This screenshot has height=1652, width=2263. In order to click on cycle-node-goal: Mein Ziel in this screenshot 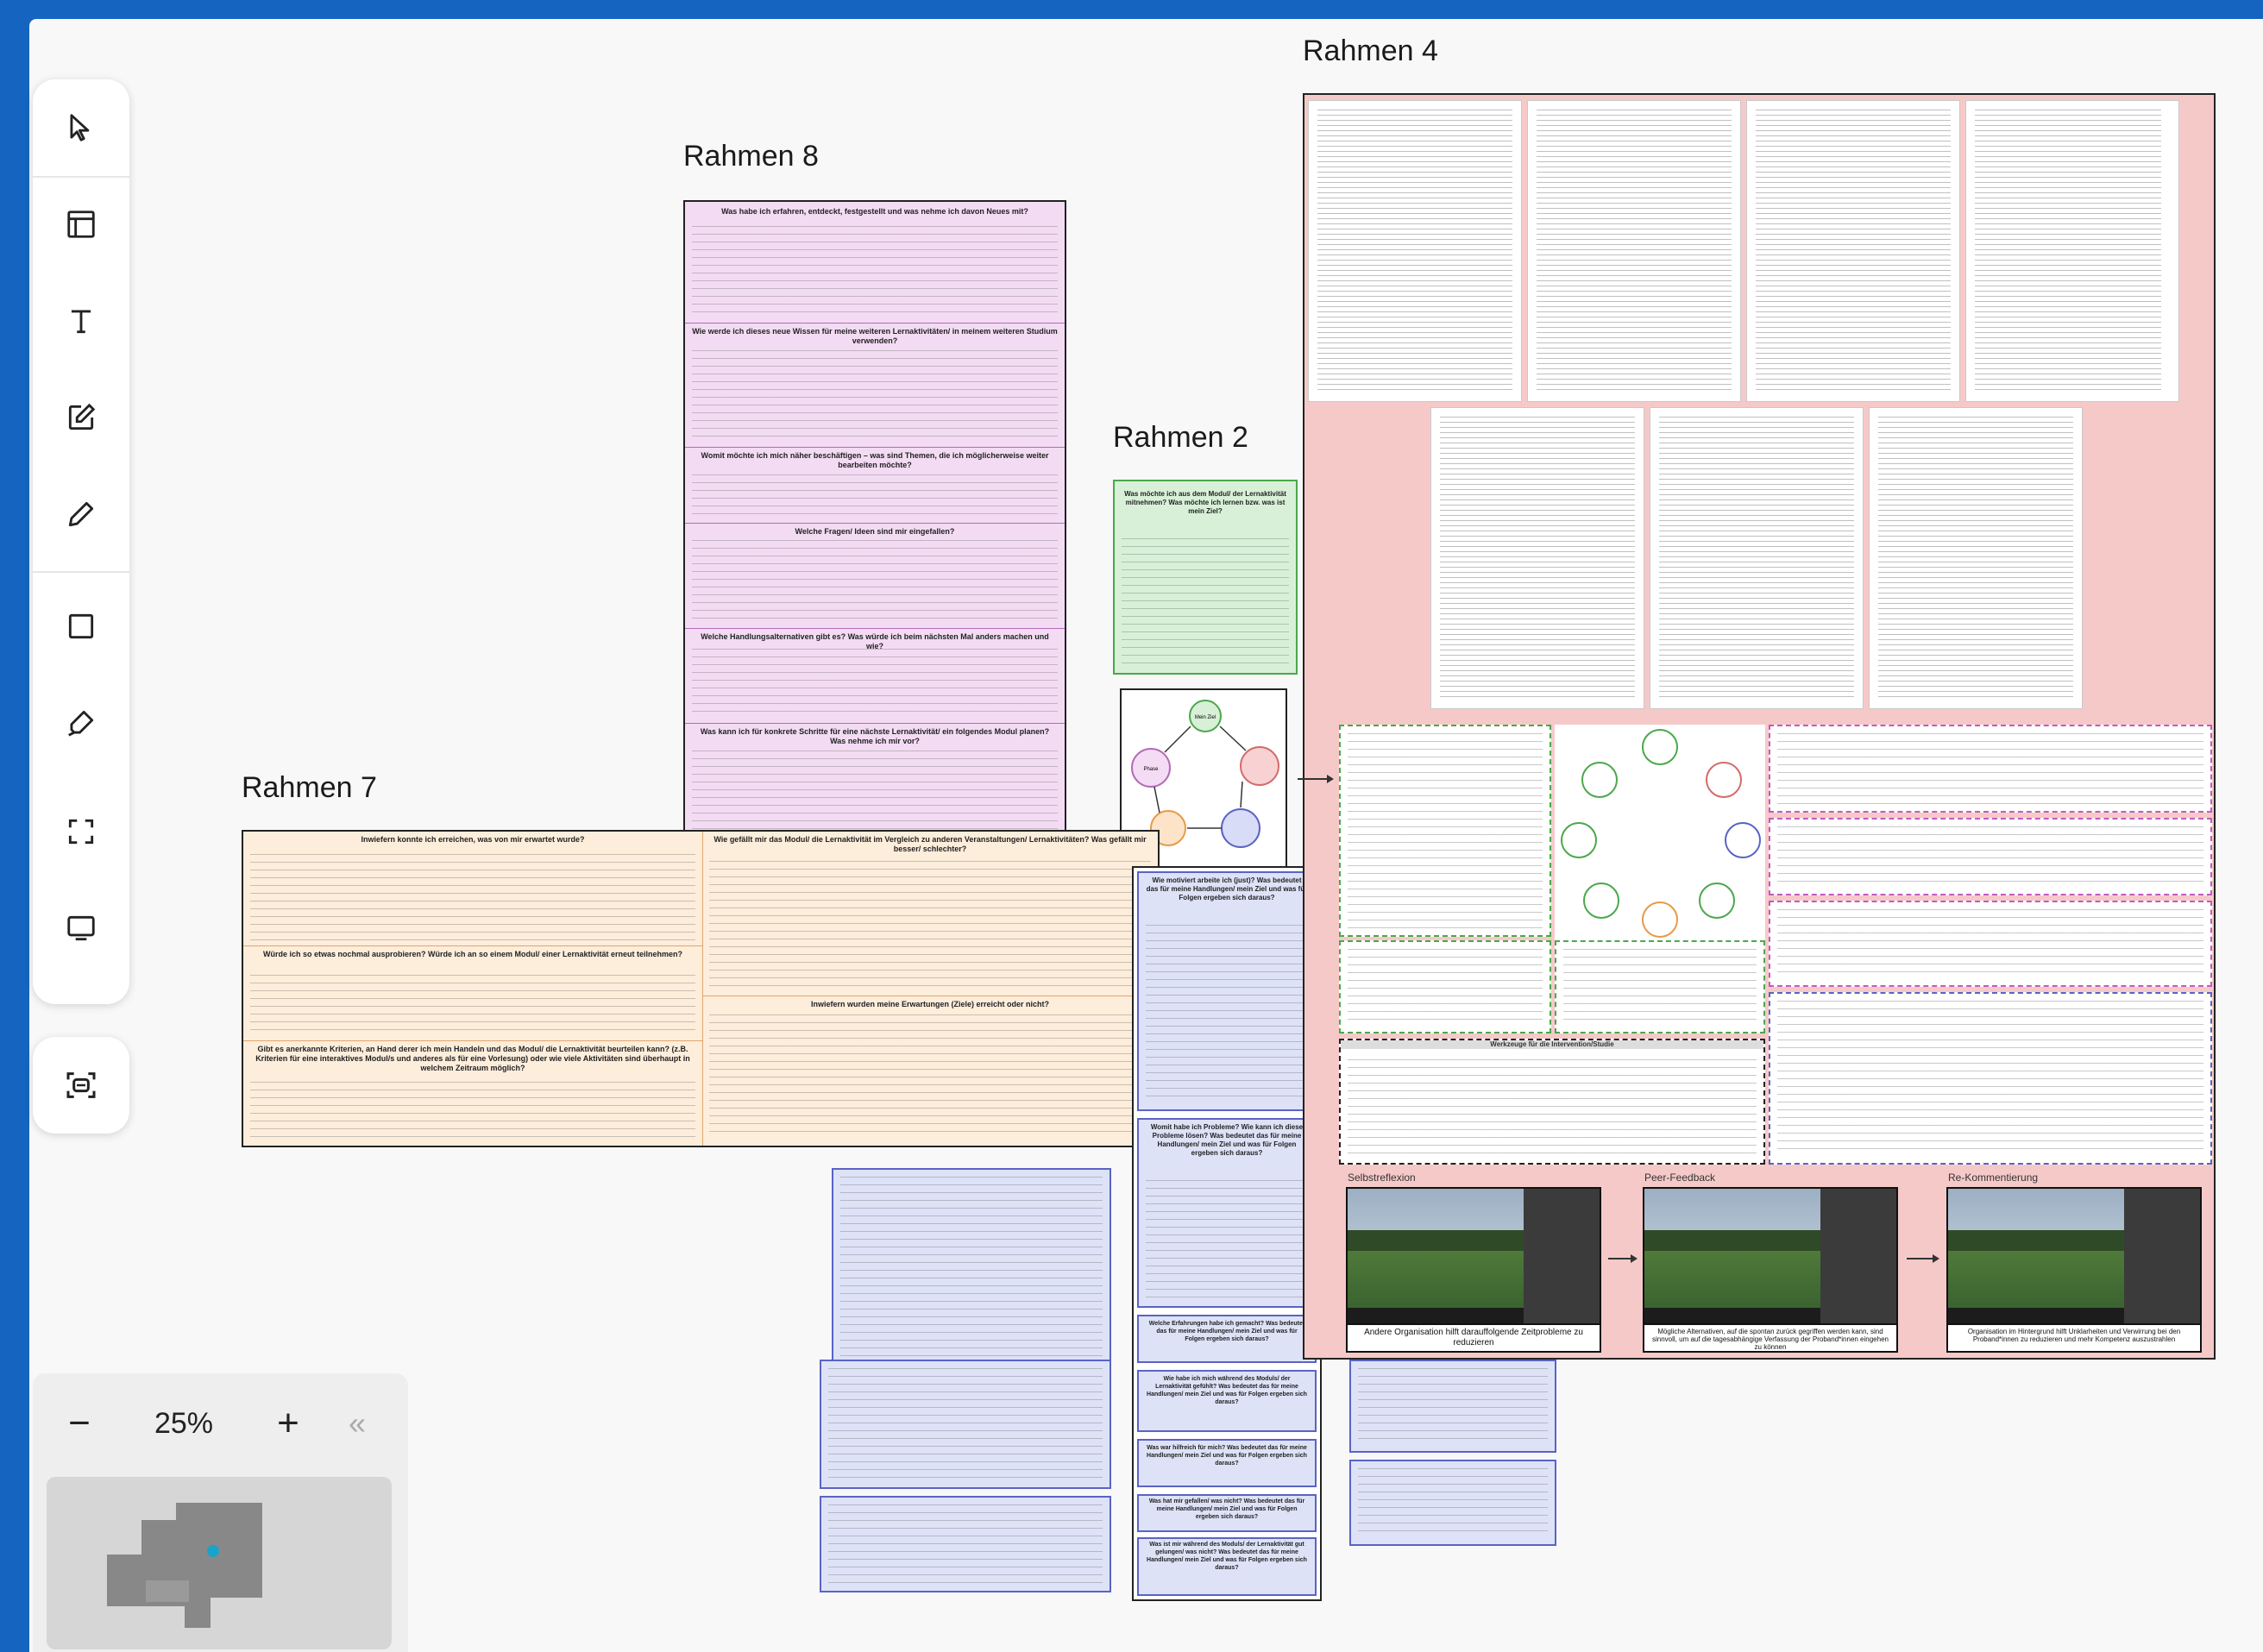, I will do `click(1205, 717)`.